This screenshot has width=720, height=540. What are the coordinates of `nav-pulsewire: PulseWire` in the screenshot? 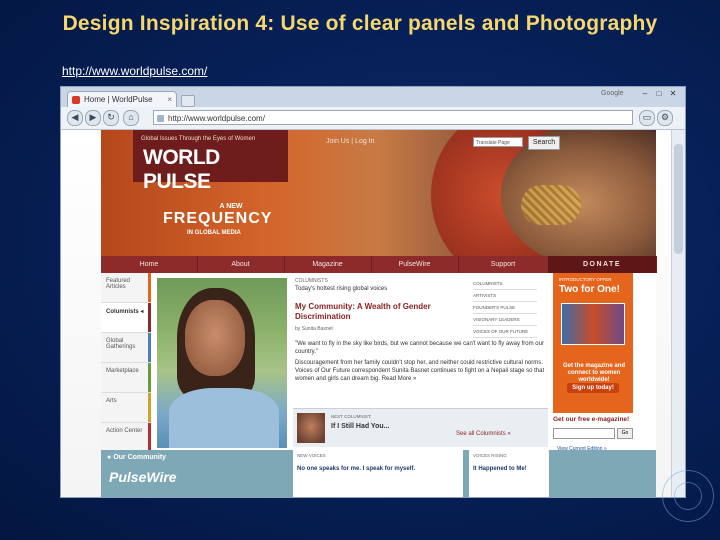 It's located at (415, 264).